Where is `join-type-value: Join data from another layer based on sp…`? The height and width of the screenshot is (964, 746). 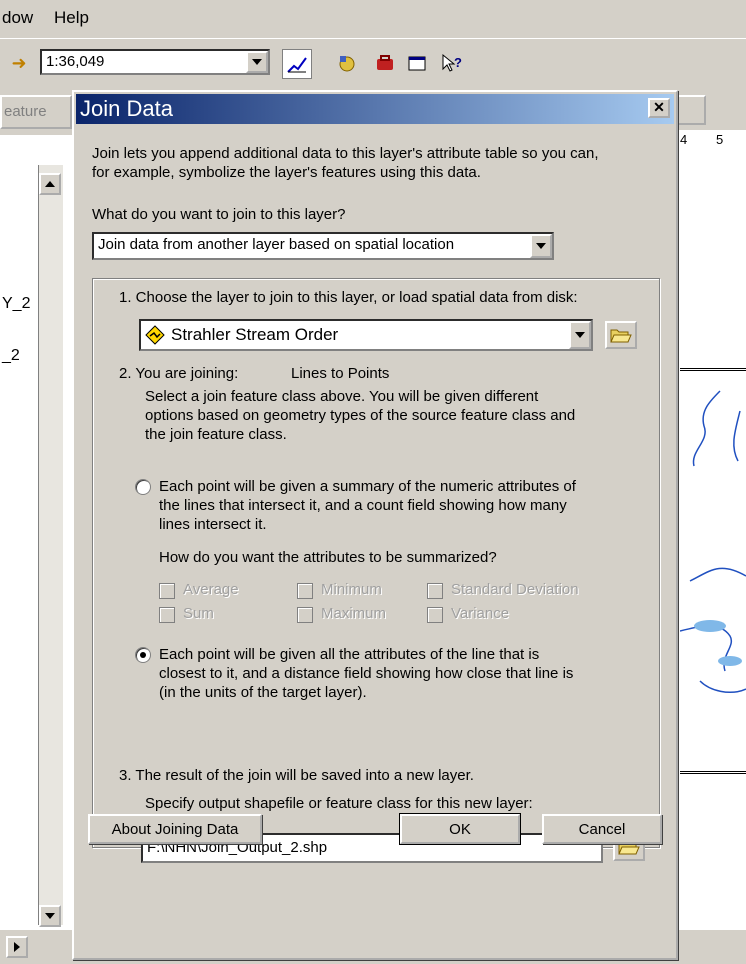 join-type-value: Join data from another layer based on sp… is located at coordinates (276, 244).